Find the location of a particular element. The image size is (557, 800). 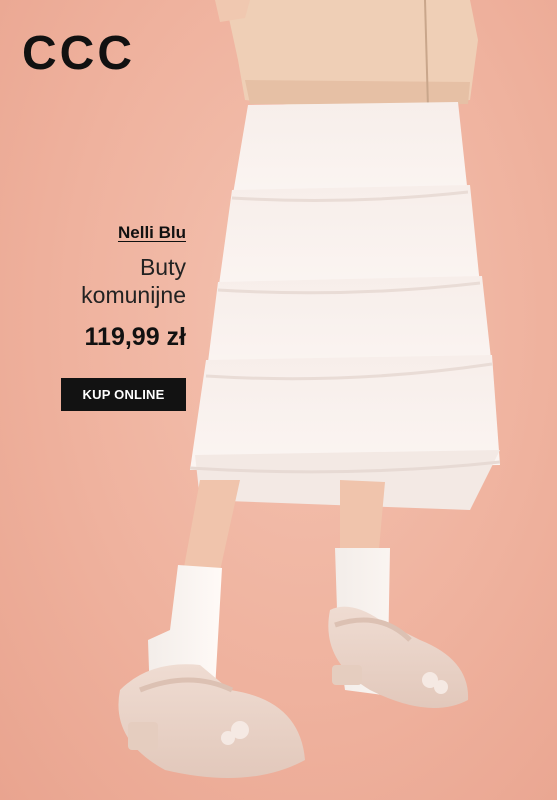

ccc-logo: CCC is located at coordinates (78, 54).